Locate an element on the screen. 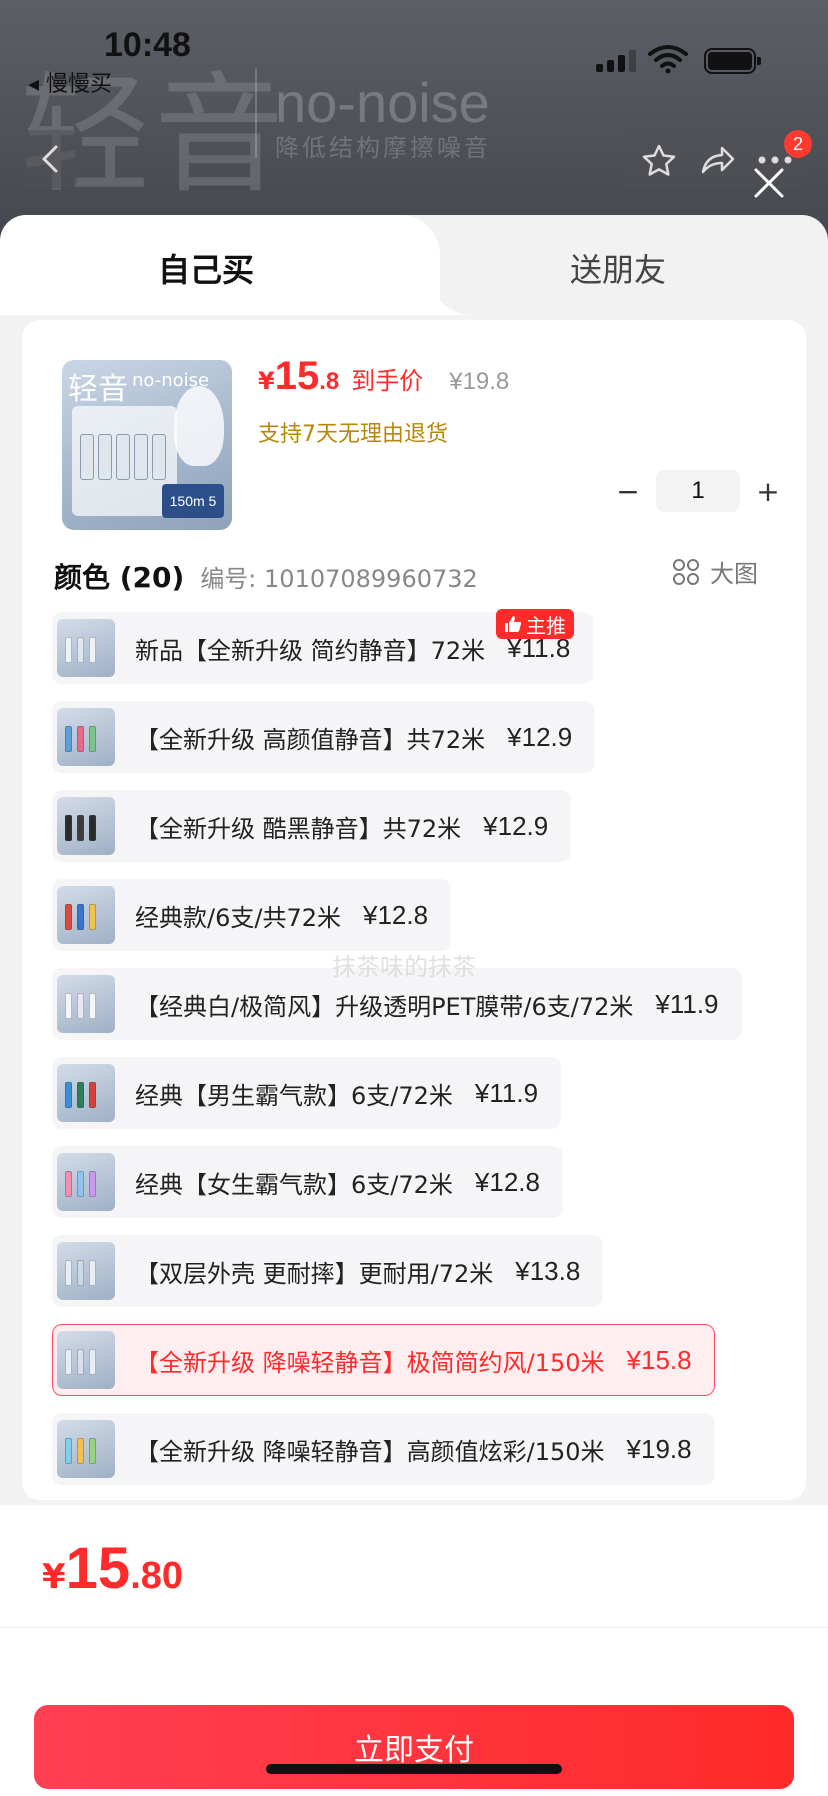  quantity-input: 1 is located at coordinates (698, 491).